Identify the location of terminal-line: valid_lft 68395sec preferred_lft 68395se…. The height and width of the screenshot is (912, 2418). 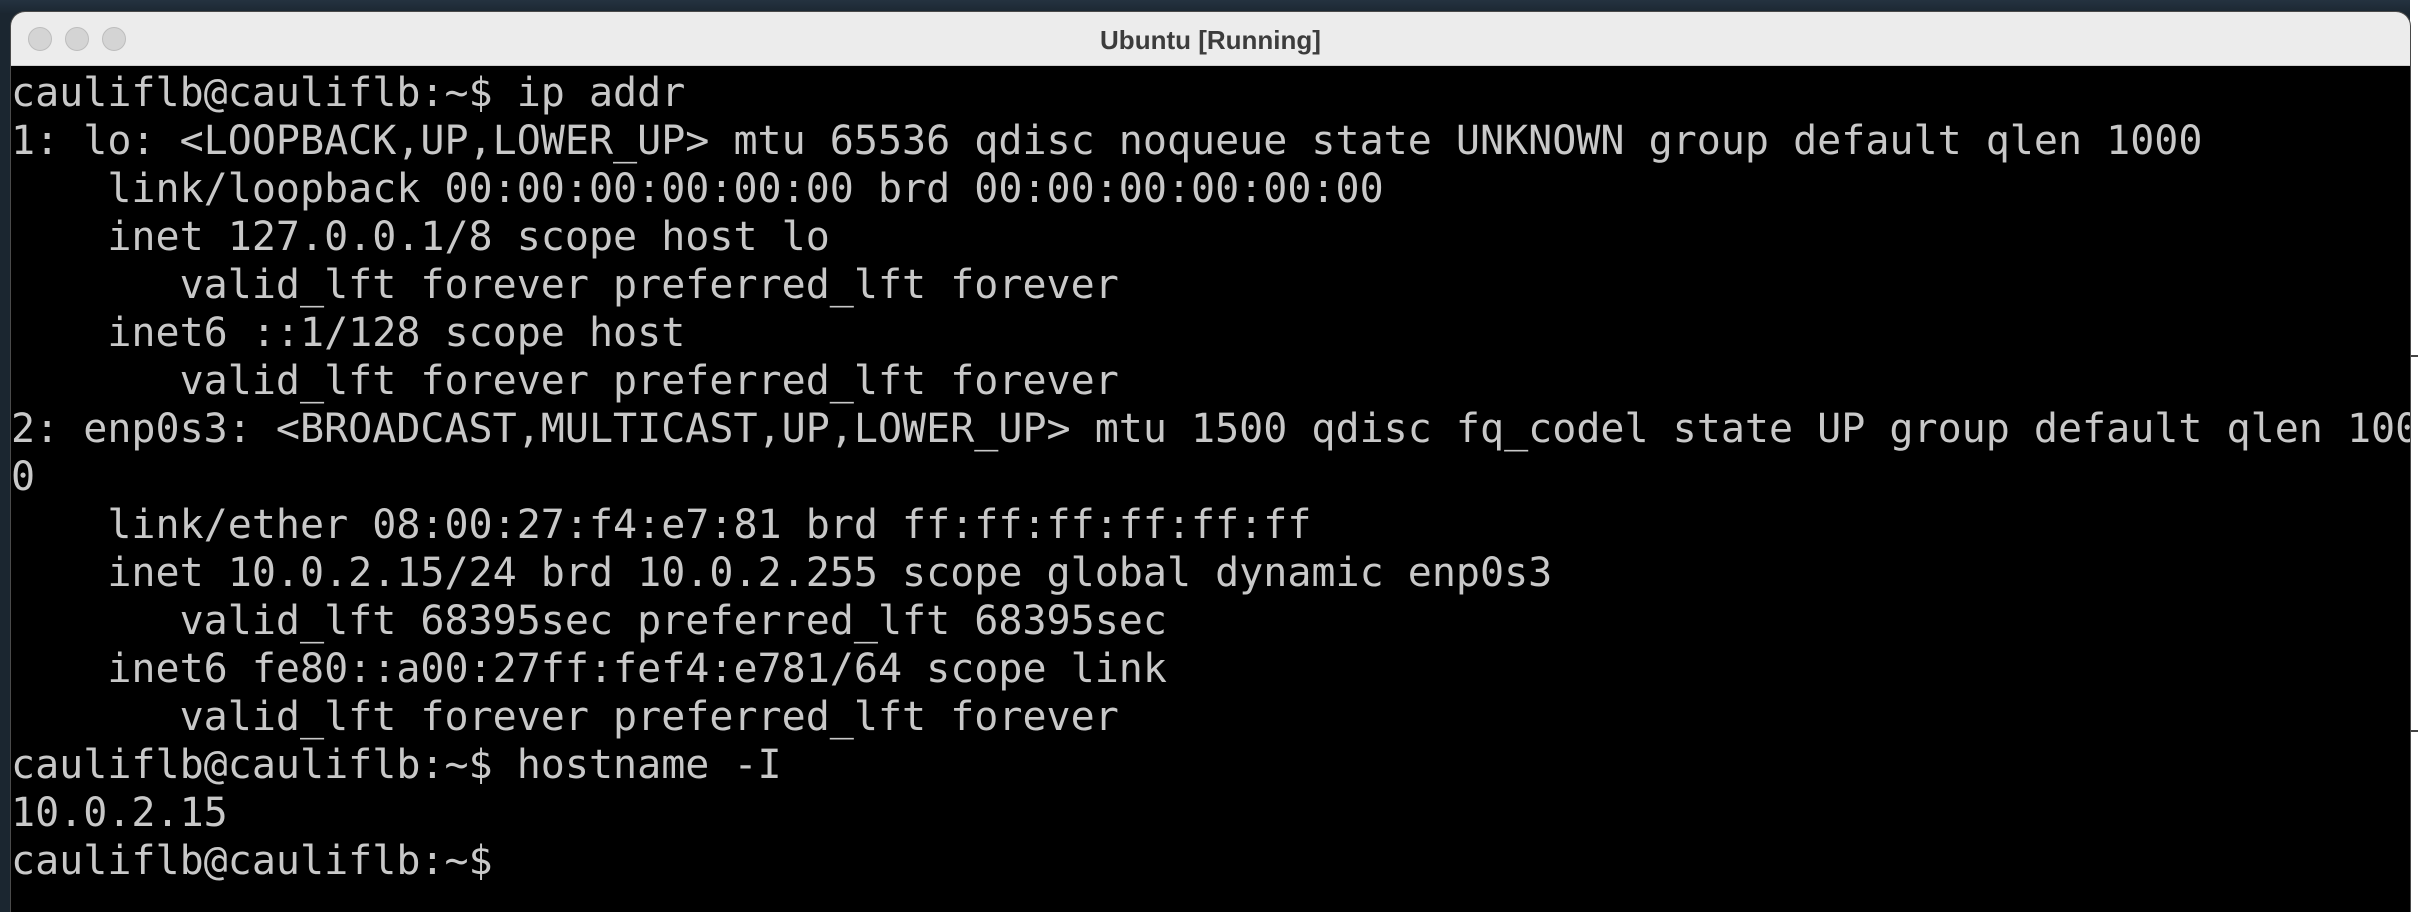
(589, 621).